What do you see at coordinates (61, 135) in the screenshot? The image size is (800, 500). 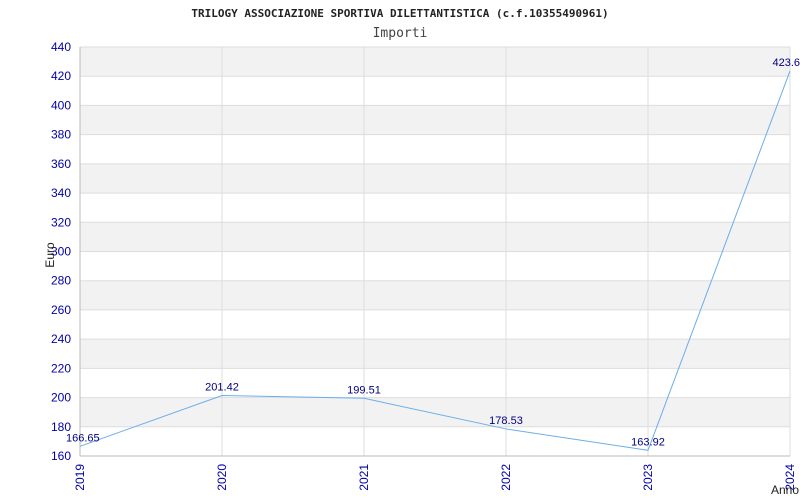 I see `y-tick-label: 380` at bounding box center [61, 135].